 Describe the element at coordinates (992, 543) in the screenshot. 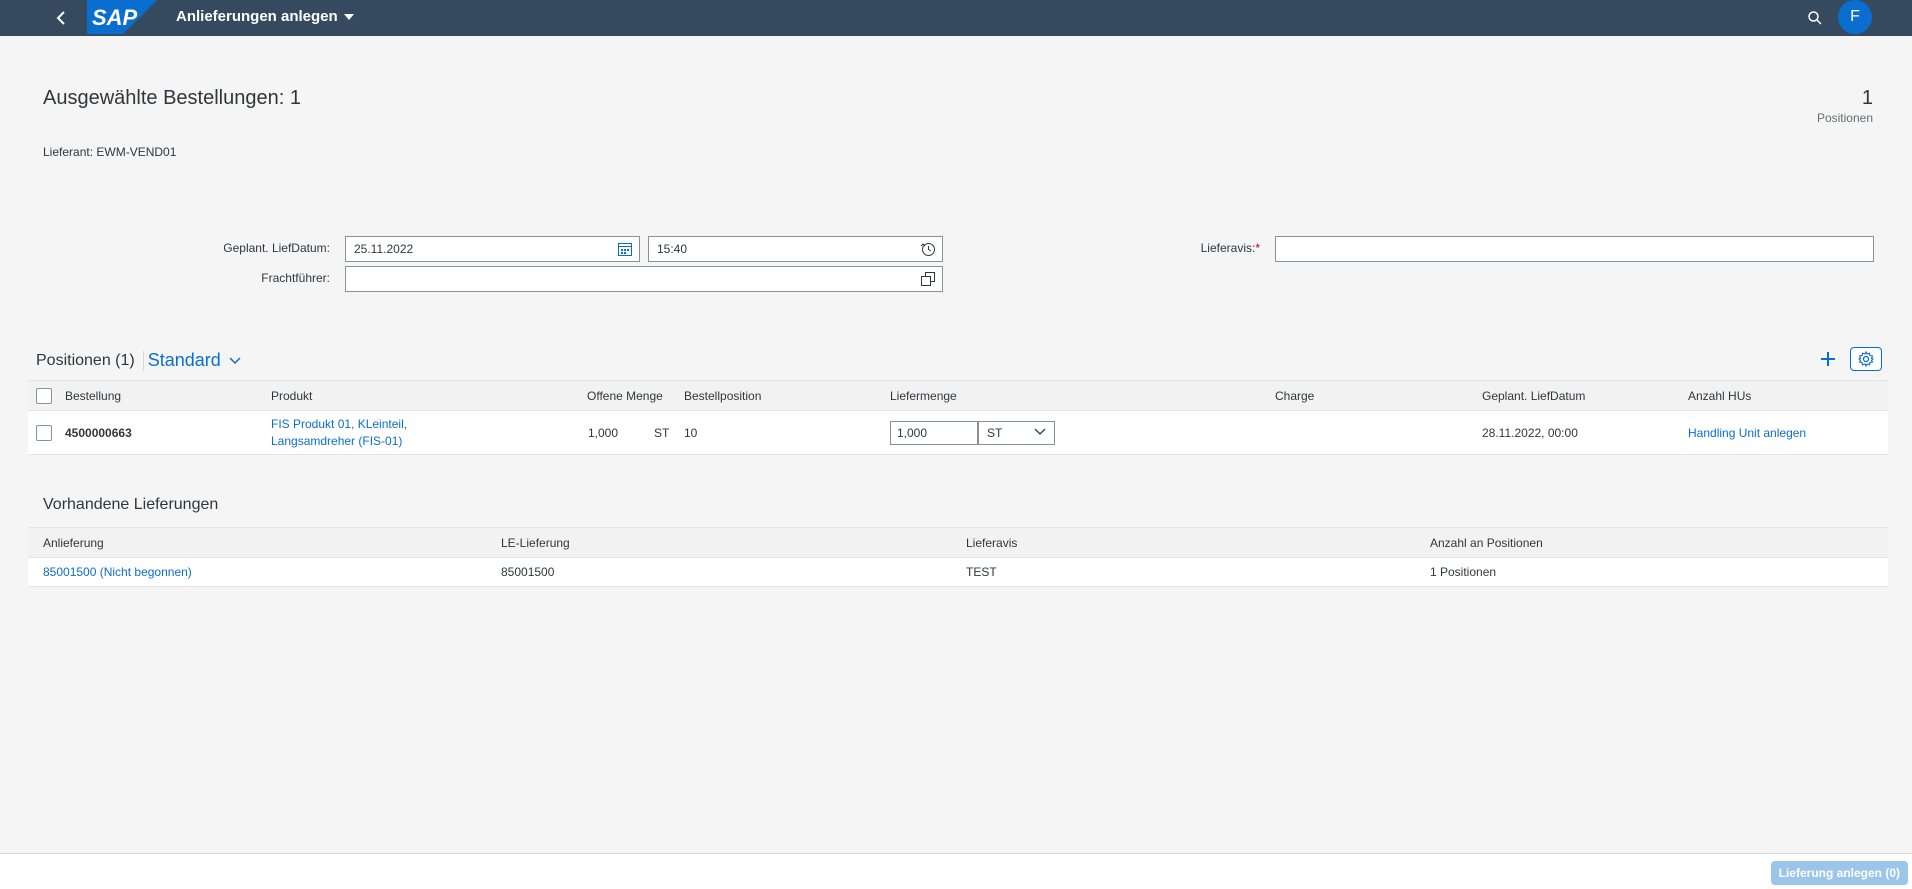

I see `col-header-asn: Lieferavis` at that location.